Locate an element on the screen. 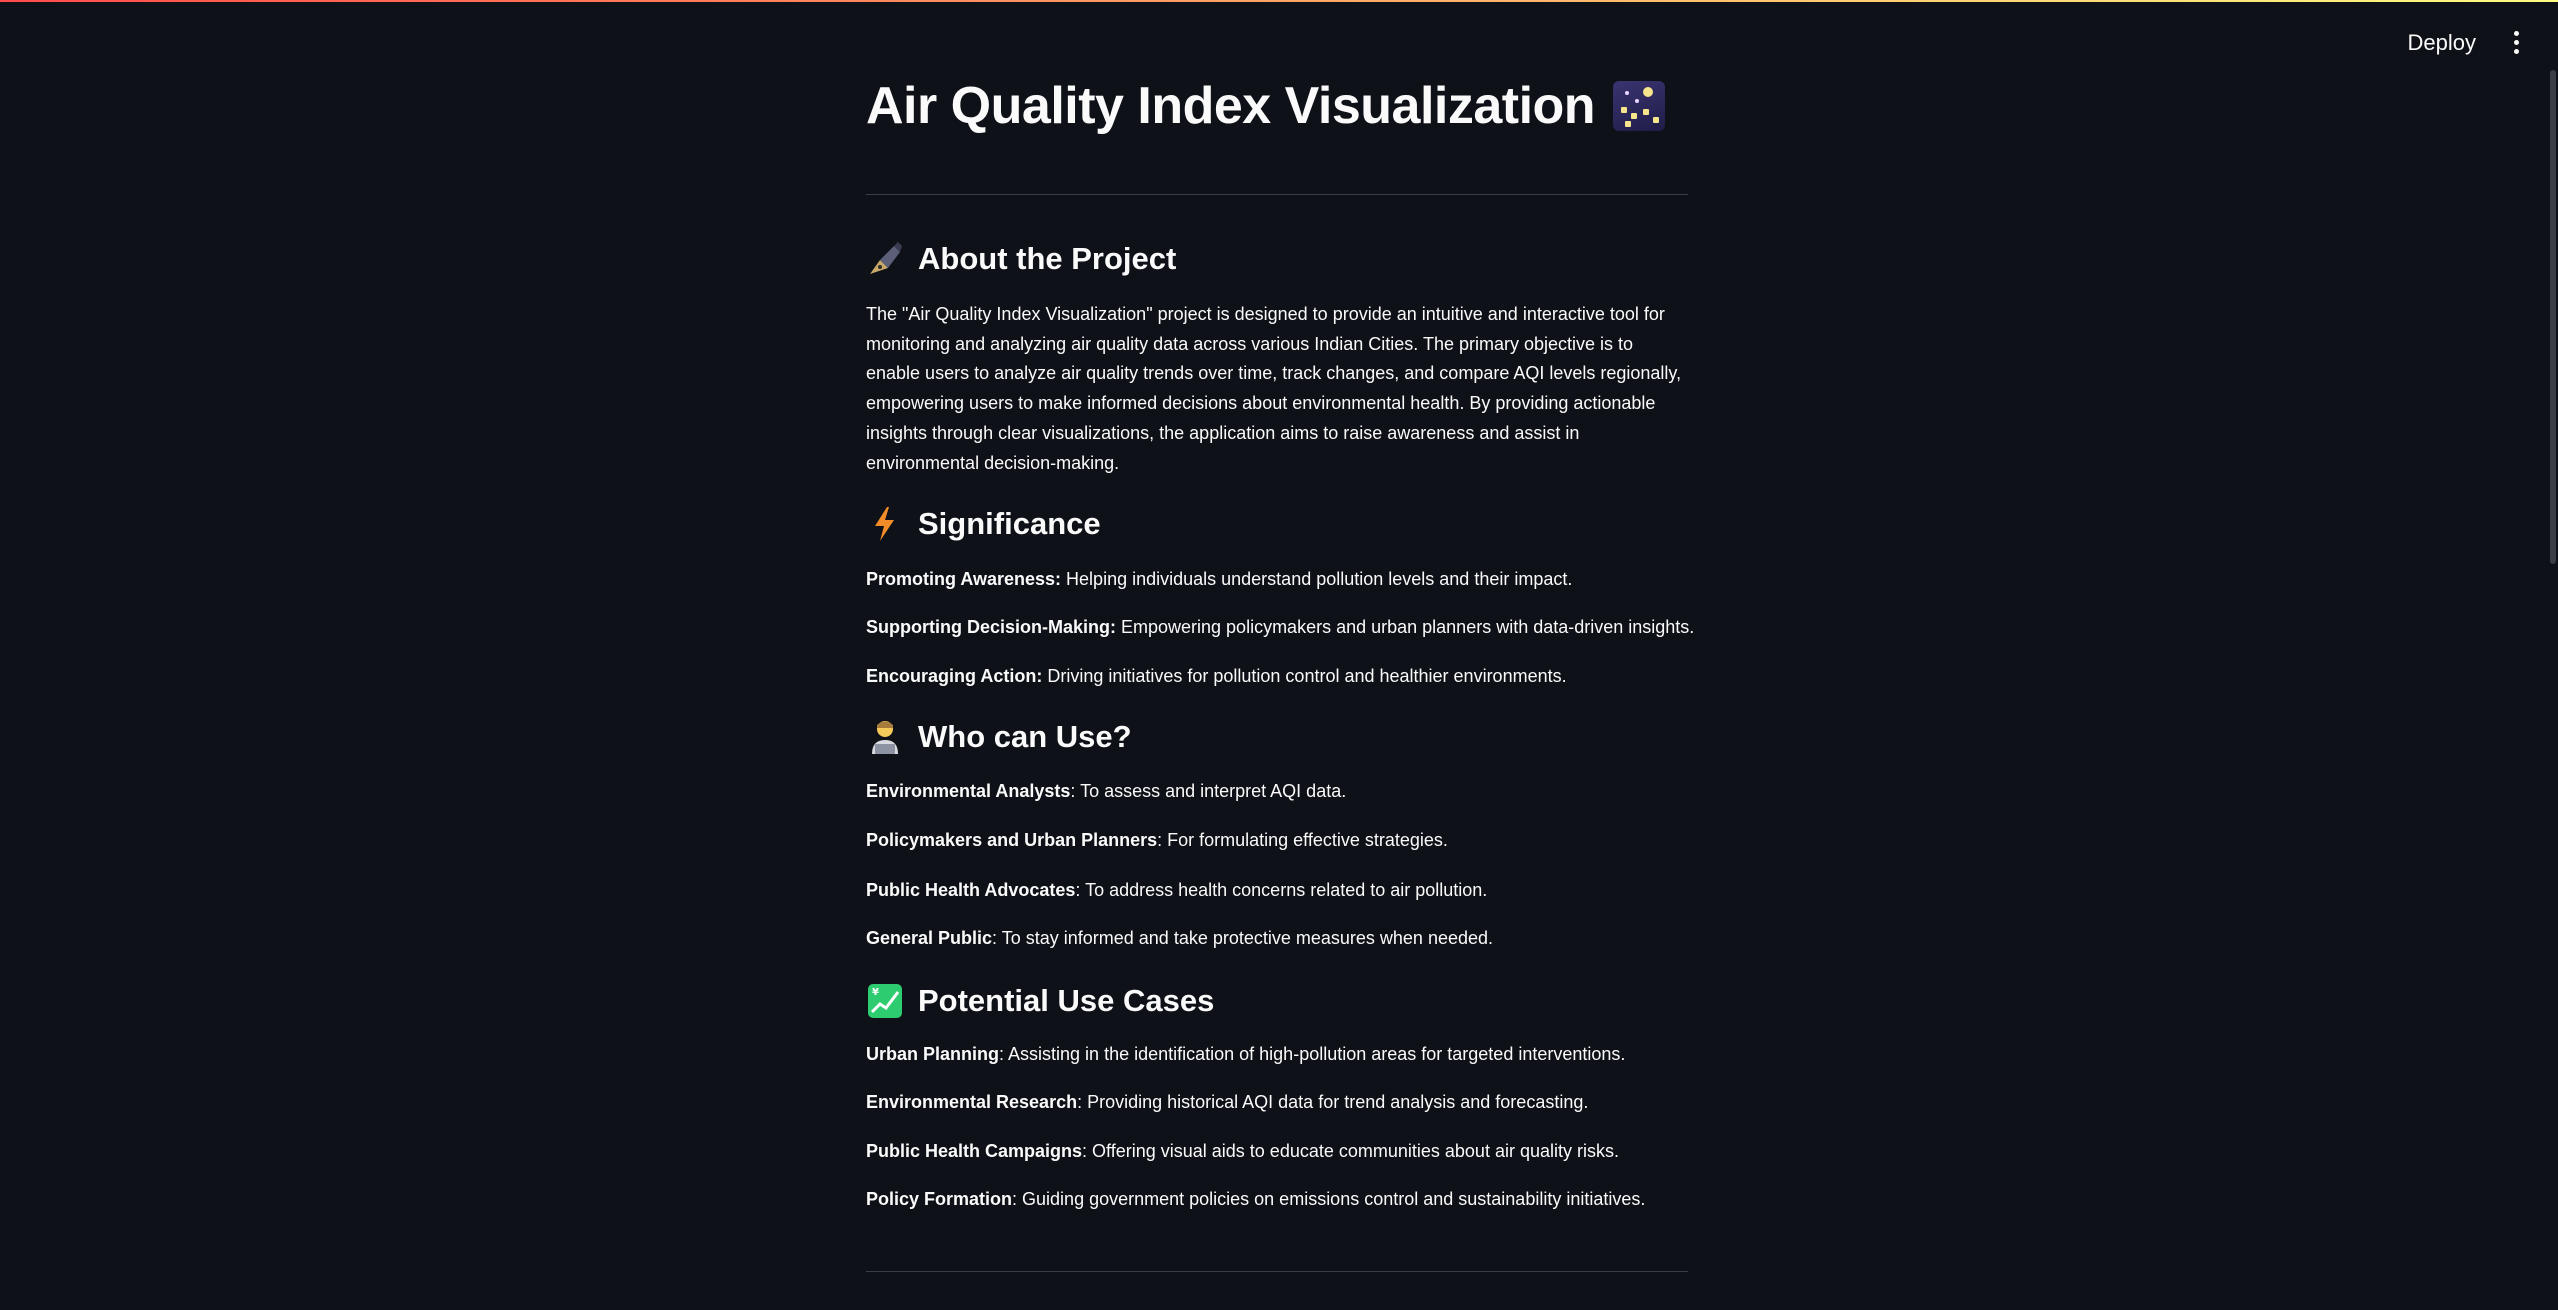 The height and width of the screenshot is (1310, 2558). who-heading-text: Who can Use? is located at coordinates (1025, 736).